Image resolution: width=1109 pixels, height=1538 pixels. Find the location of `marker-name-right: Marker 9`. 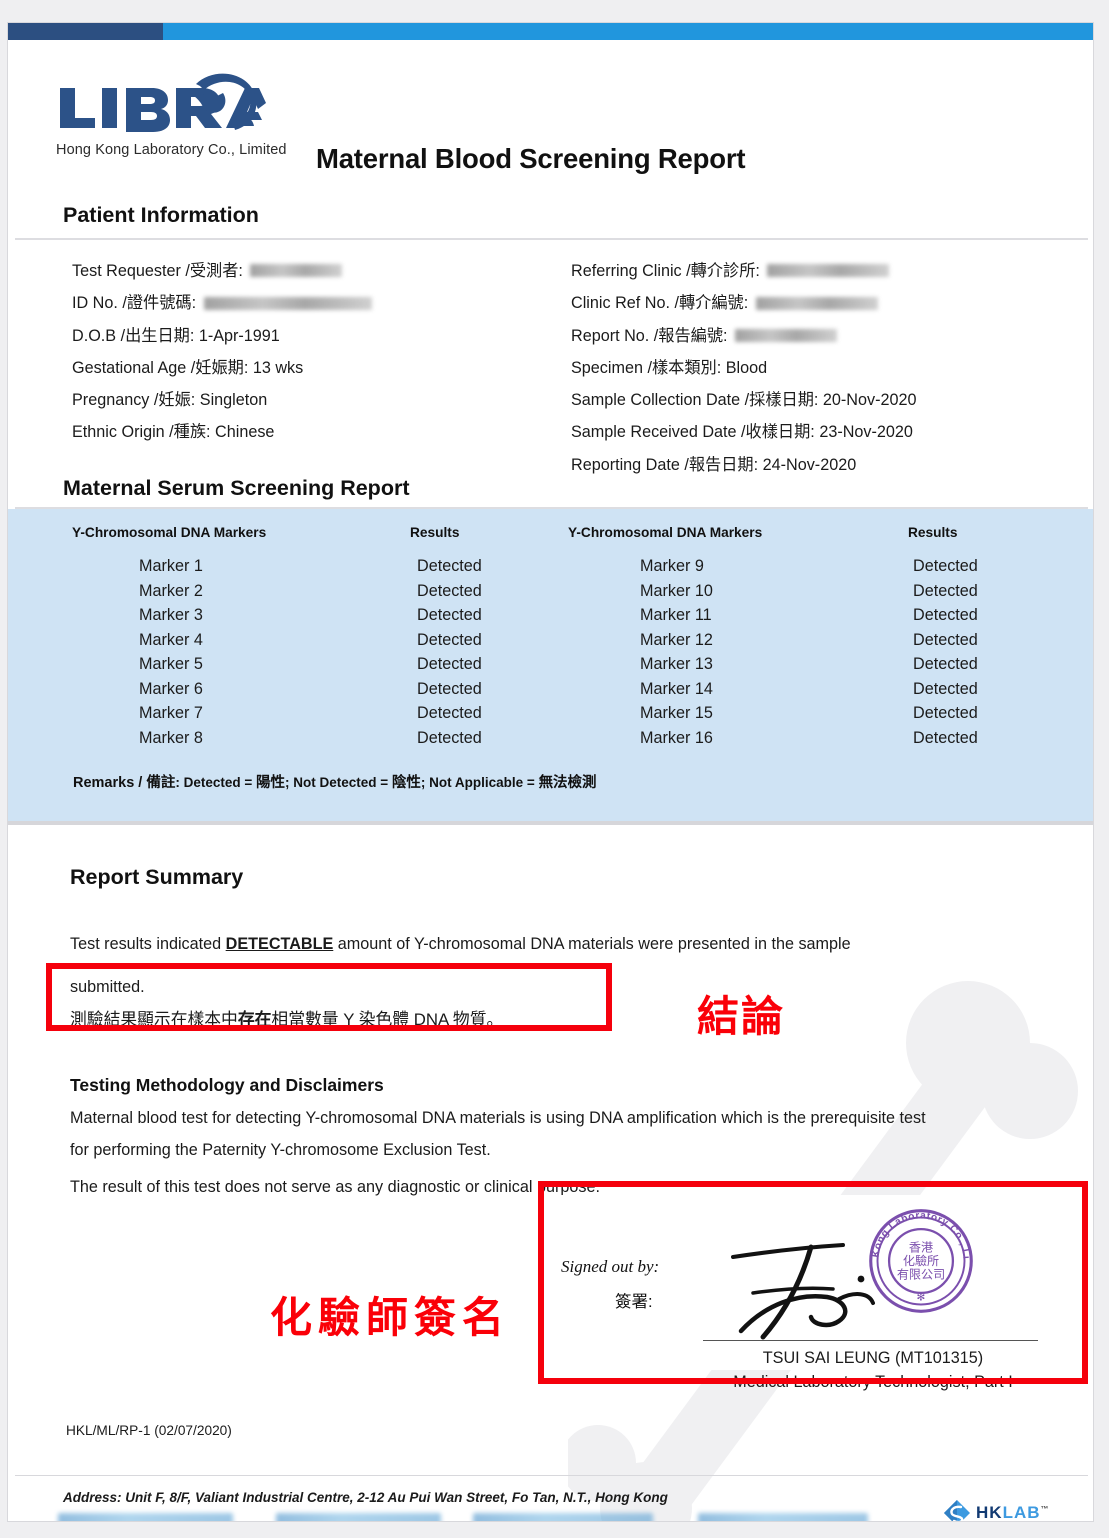

marker-name-right: Marker 9 is located at coordinates (672, 566).